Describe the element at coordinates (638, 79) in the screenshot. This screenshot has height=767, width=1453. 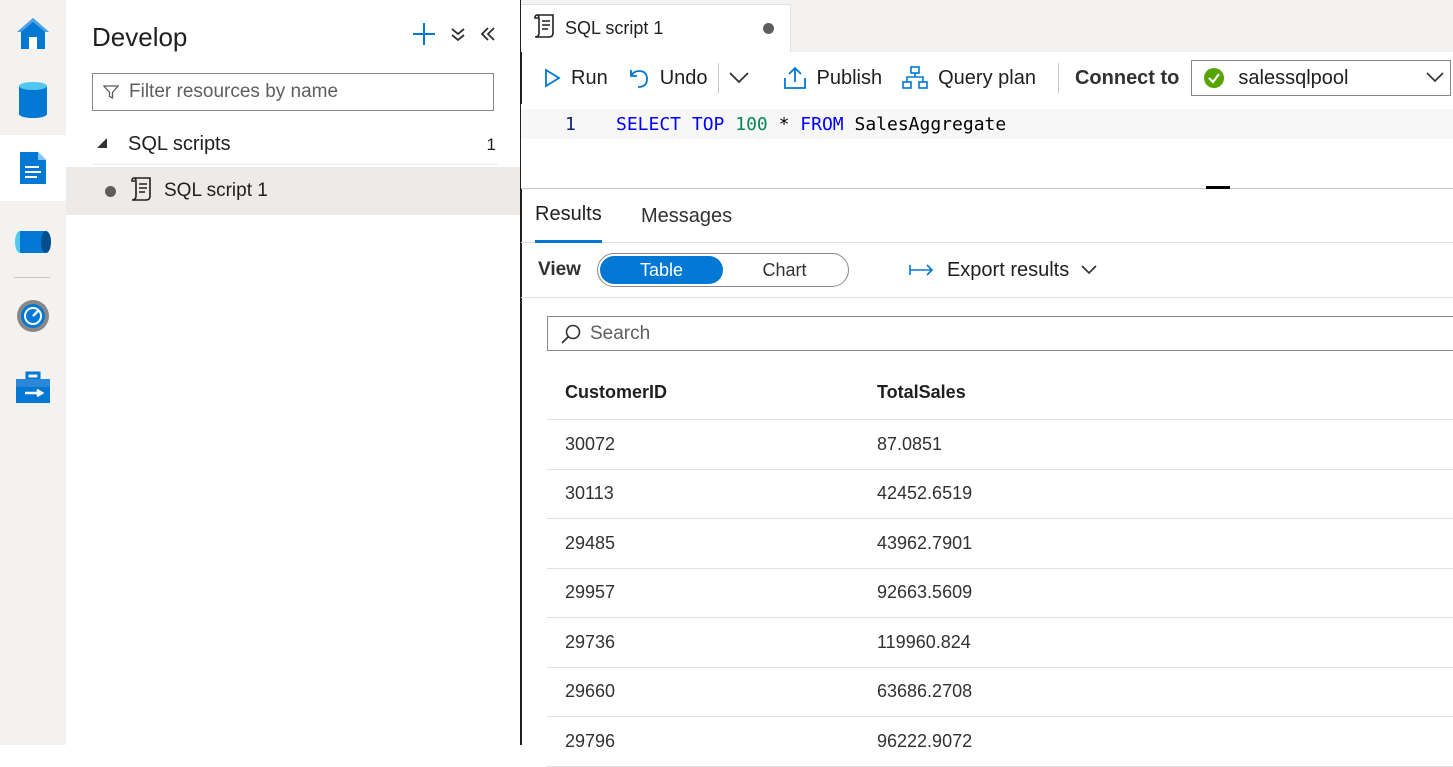
I see `undo-icon` at that location.